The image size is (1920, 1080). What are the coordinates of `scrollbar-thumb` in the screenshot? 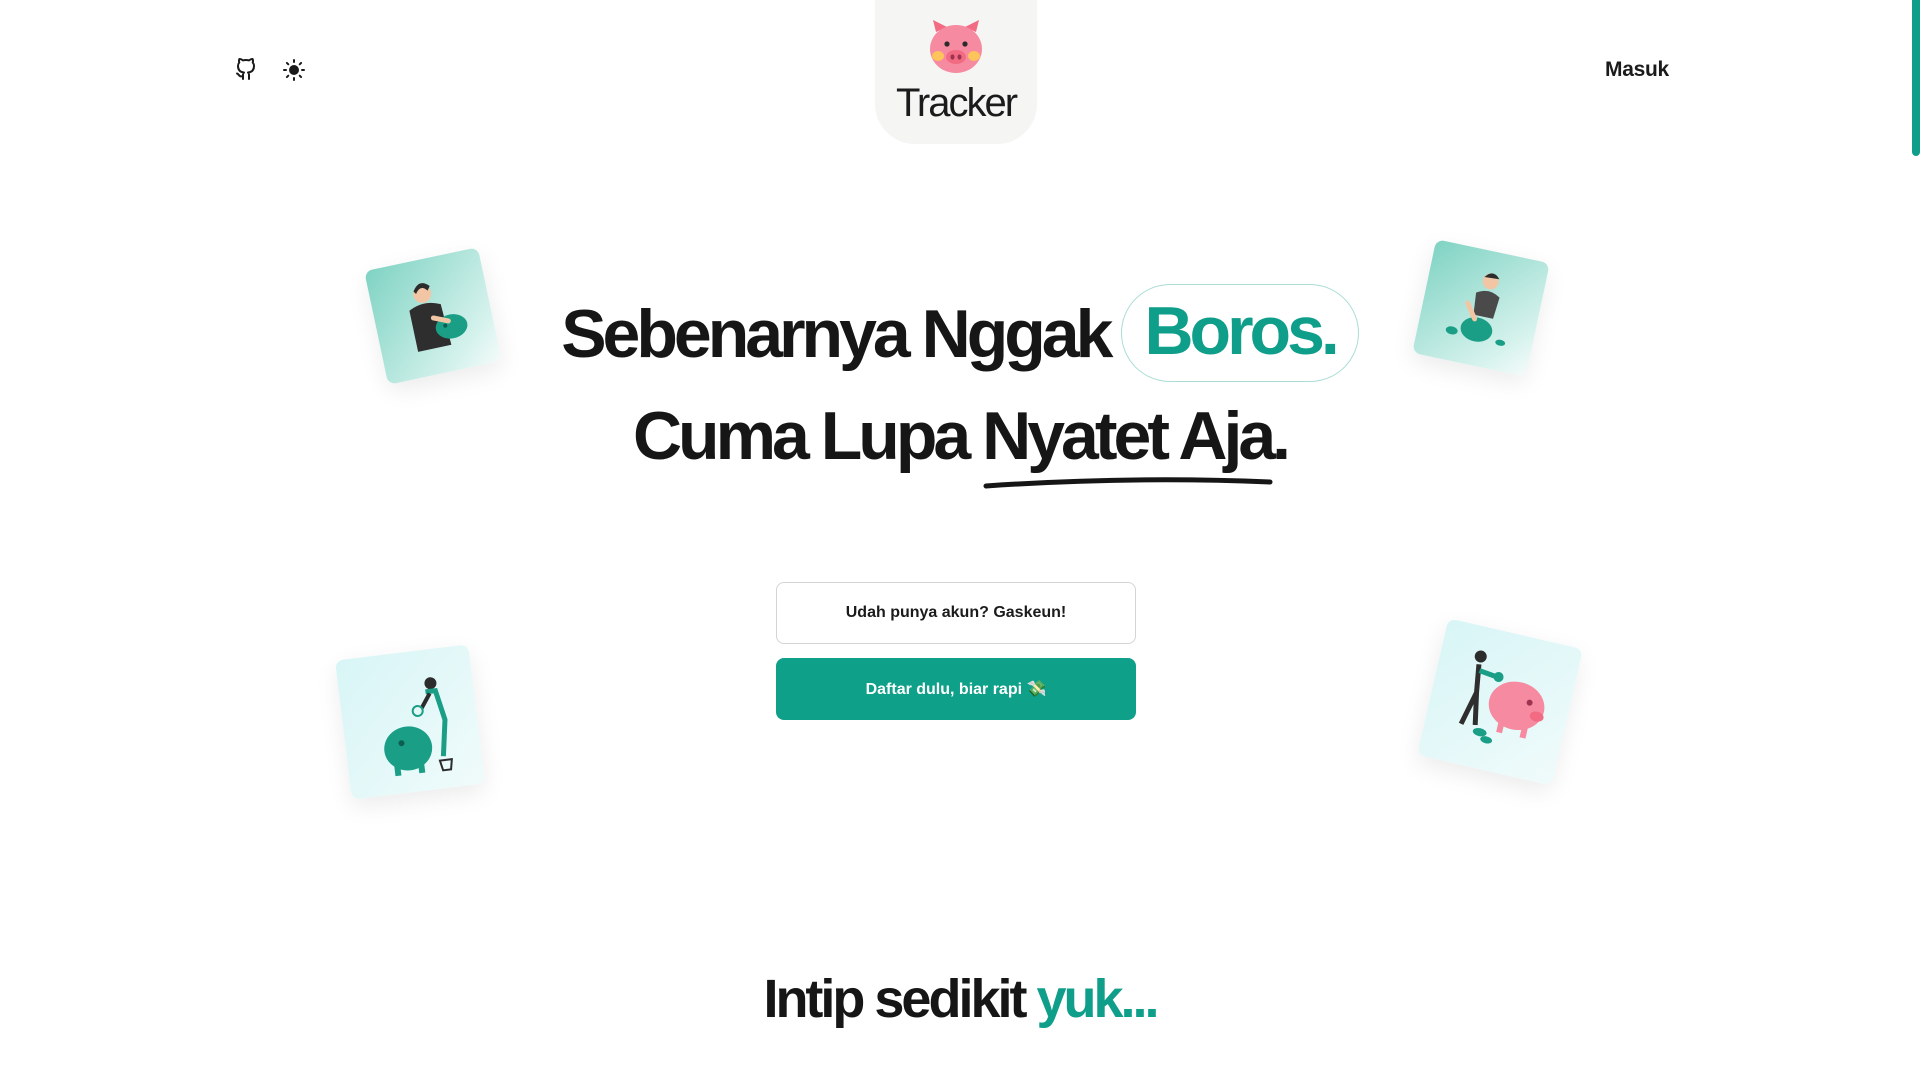 It's located at (1916, 78).